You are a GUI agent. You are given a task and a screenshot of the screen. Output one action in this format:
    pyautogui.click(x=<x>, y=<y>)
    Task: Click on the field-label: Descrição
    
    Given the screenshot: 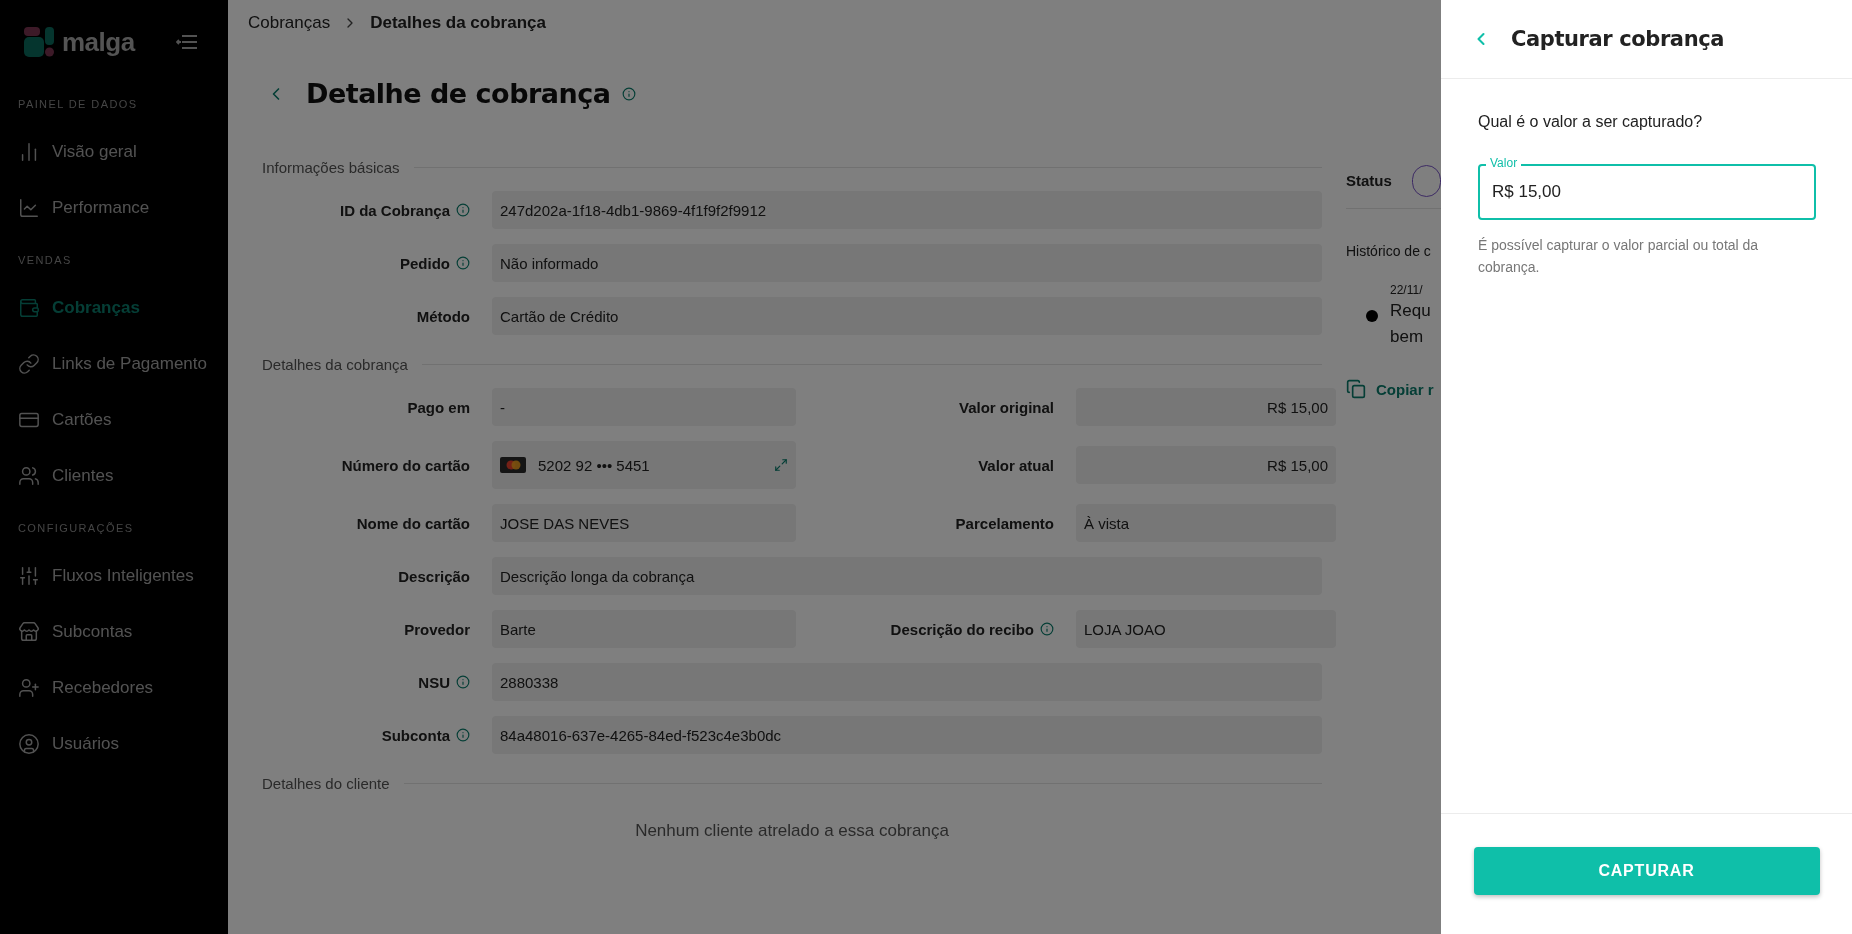 What is the action you would take?
    pyautogui.click(x=434, y=576)
    